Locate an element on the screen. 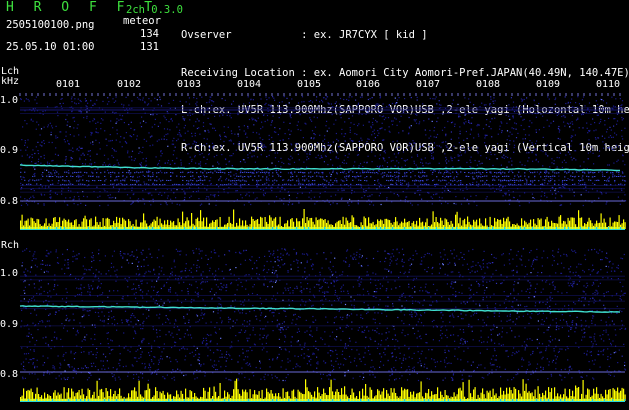 Image resolution: width=629 pixels, height=410 pixels. lch-level-bars is located at coordinates (323, 219).